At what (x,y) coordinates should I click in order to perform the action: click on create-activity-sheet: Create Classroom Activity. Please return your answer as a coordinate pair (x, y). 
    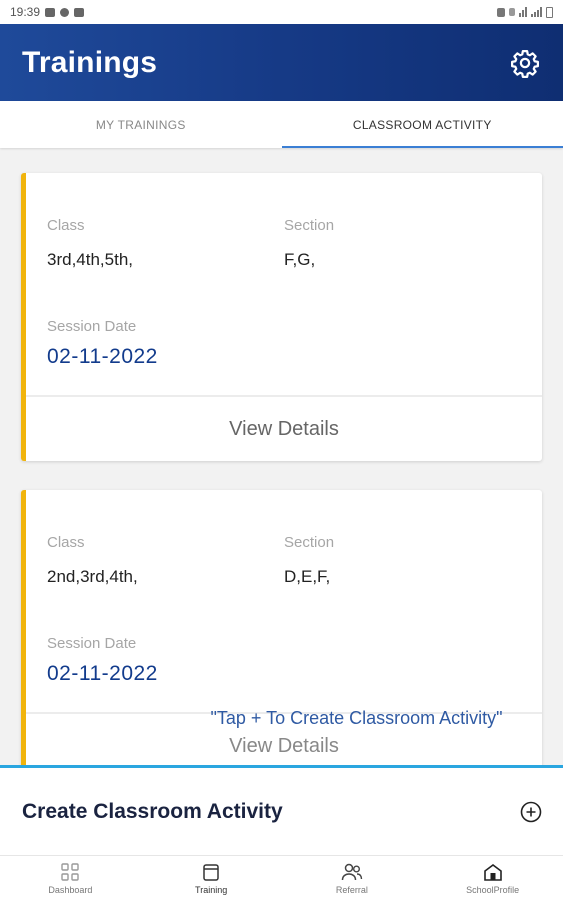
    Looking at the image, I should click on (281, 810).